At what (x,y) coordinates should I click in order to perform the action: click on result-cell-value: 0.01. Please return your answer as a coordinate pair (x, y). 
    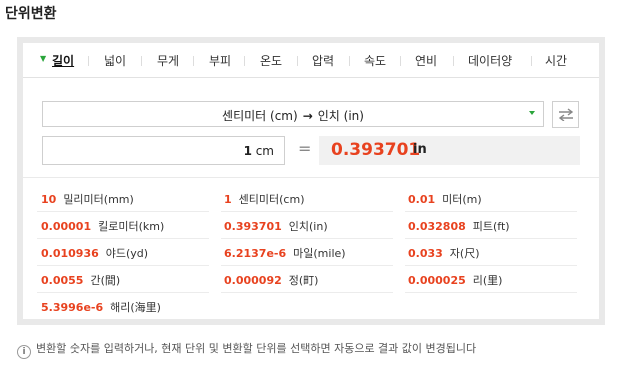
    Looking at the image, I should click on (422, 199).